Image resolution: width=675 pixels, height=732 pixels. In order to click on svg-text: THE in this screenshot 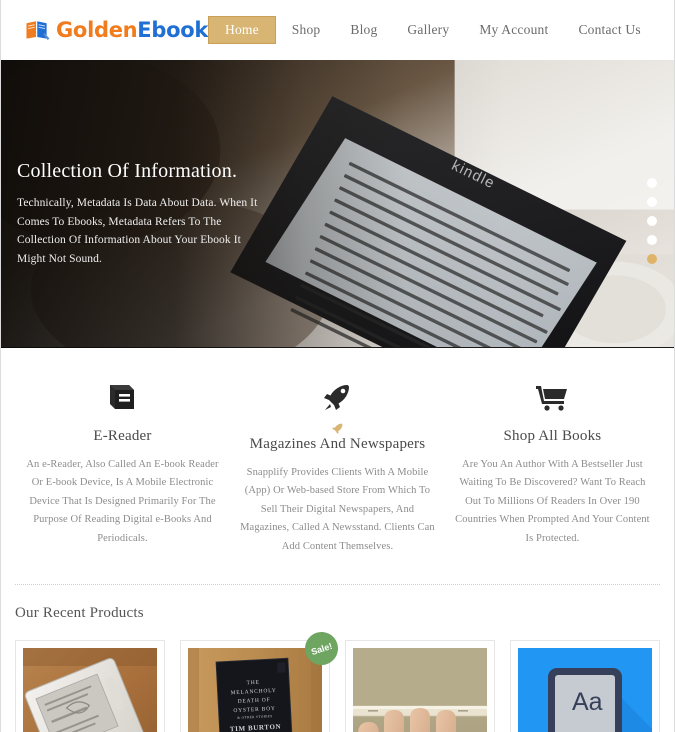, I will do `click(252, 683)`.